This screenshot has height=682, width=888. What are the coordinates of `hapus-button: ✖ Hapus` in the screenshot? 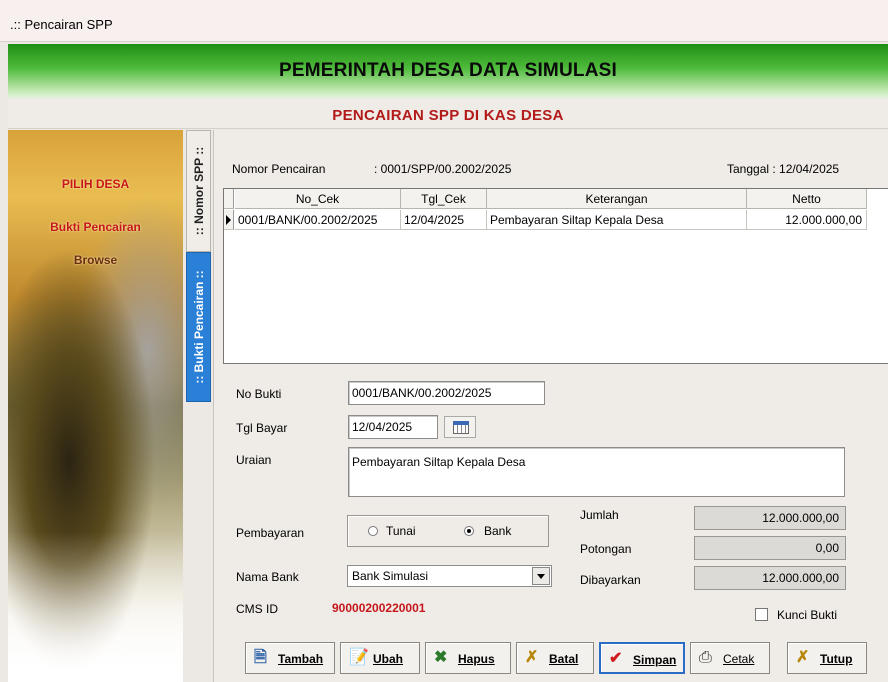 It's located at (468, 658).